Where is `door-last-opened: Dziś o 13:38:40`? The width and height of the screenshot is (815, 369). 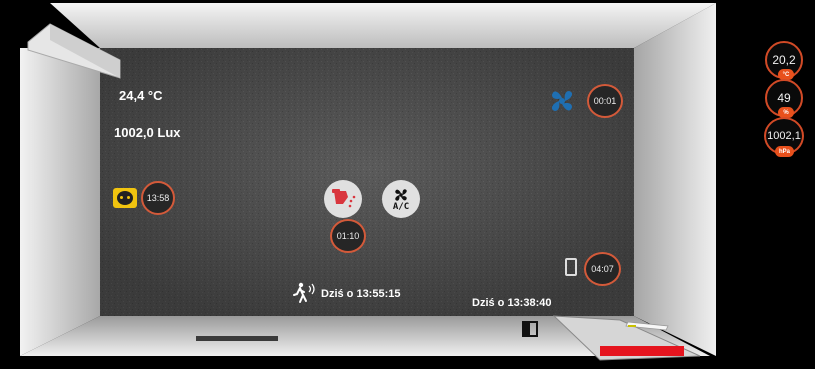 door-last-opened: Dziś o 13:38:40 is located at coordinates (512, 303).